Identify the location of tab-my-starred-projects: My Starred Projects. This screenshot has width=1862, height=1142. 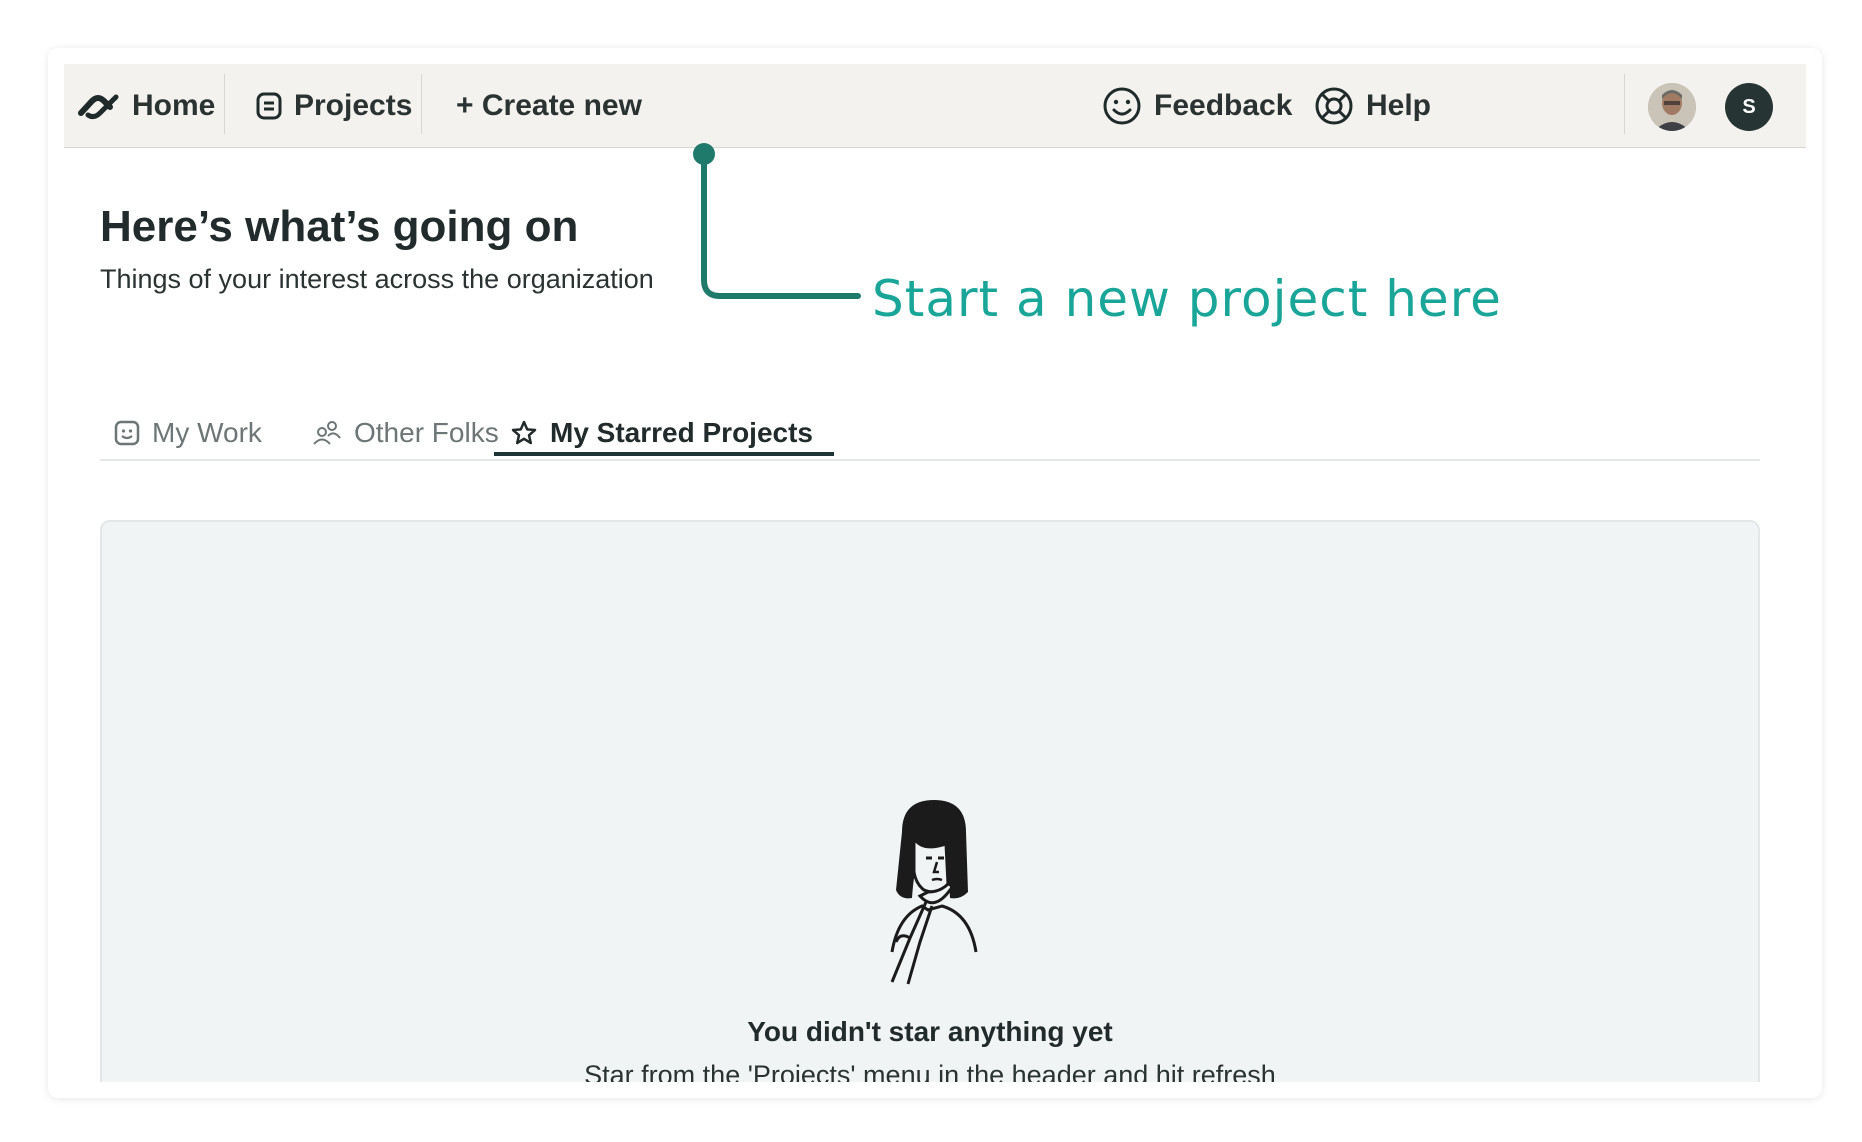
(661, 433).